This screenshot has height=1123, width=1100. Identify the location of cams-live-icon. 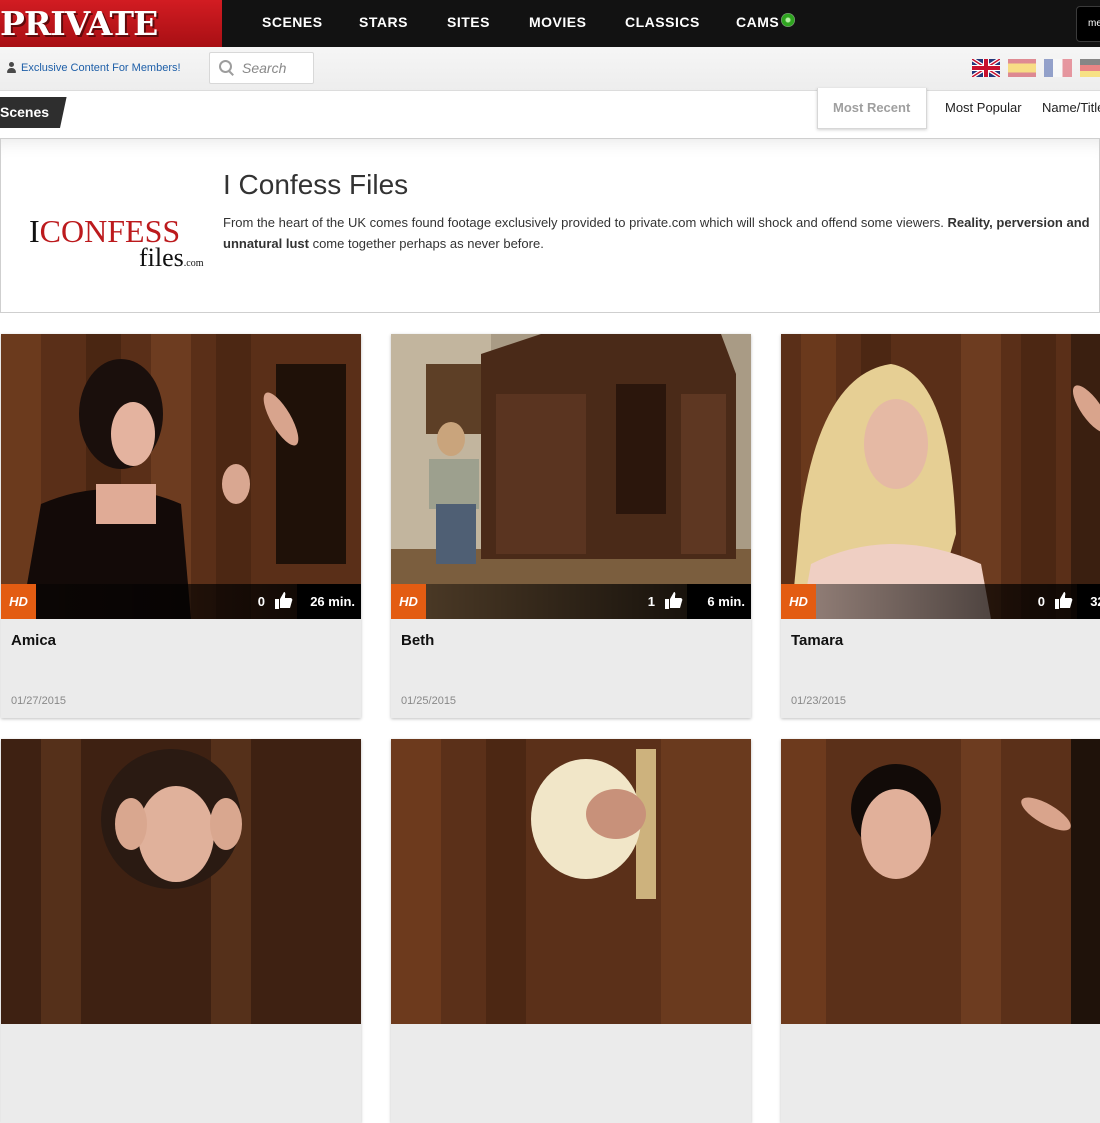
(788, 20).